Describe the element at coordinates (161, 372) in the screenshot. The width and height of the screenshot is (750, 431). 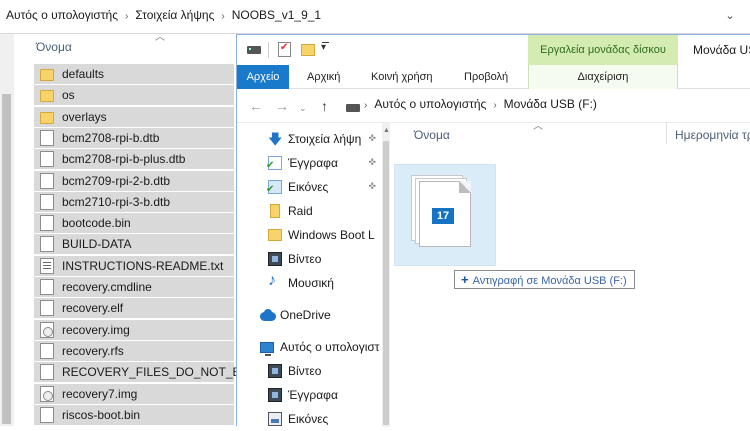
I see `file-name: RECOVERY_FILES_DO_NOT_EDIT` at that location.